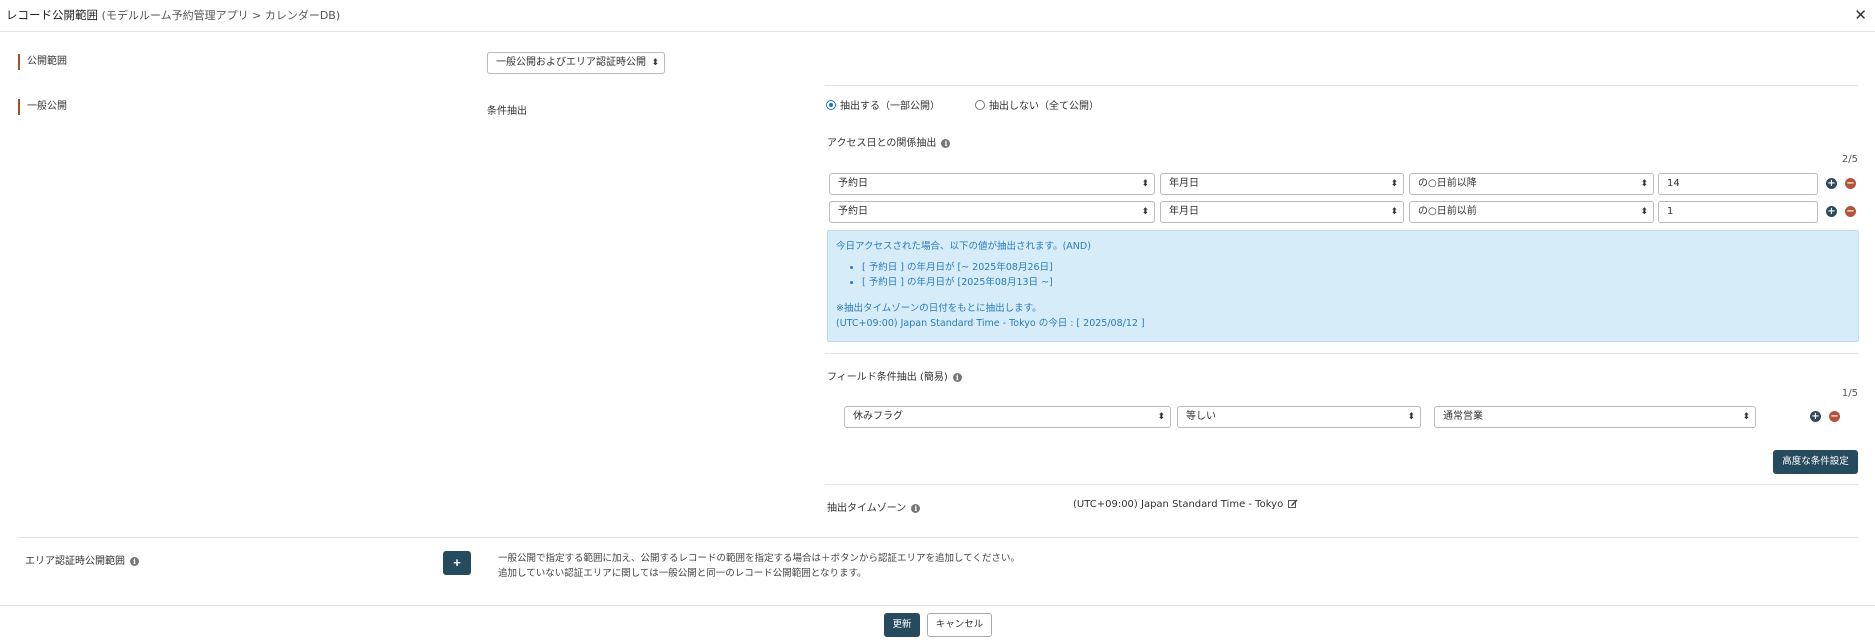 This screenshot has width=1875, height=643. I want to click on access-row-days-input: 1, so click(1738, 212).